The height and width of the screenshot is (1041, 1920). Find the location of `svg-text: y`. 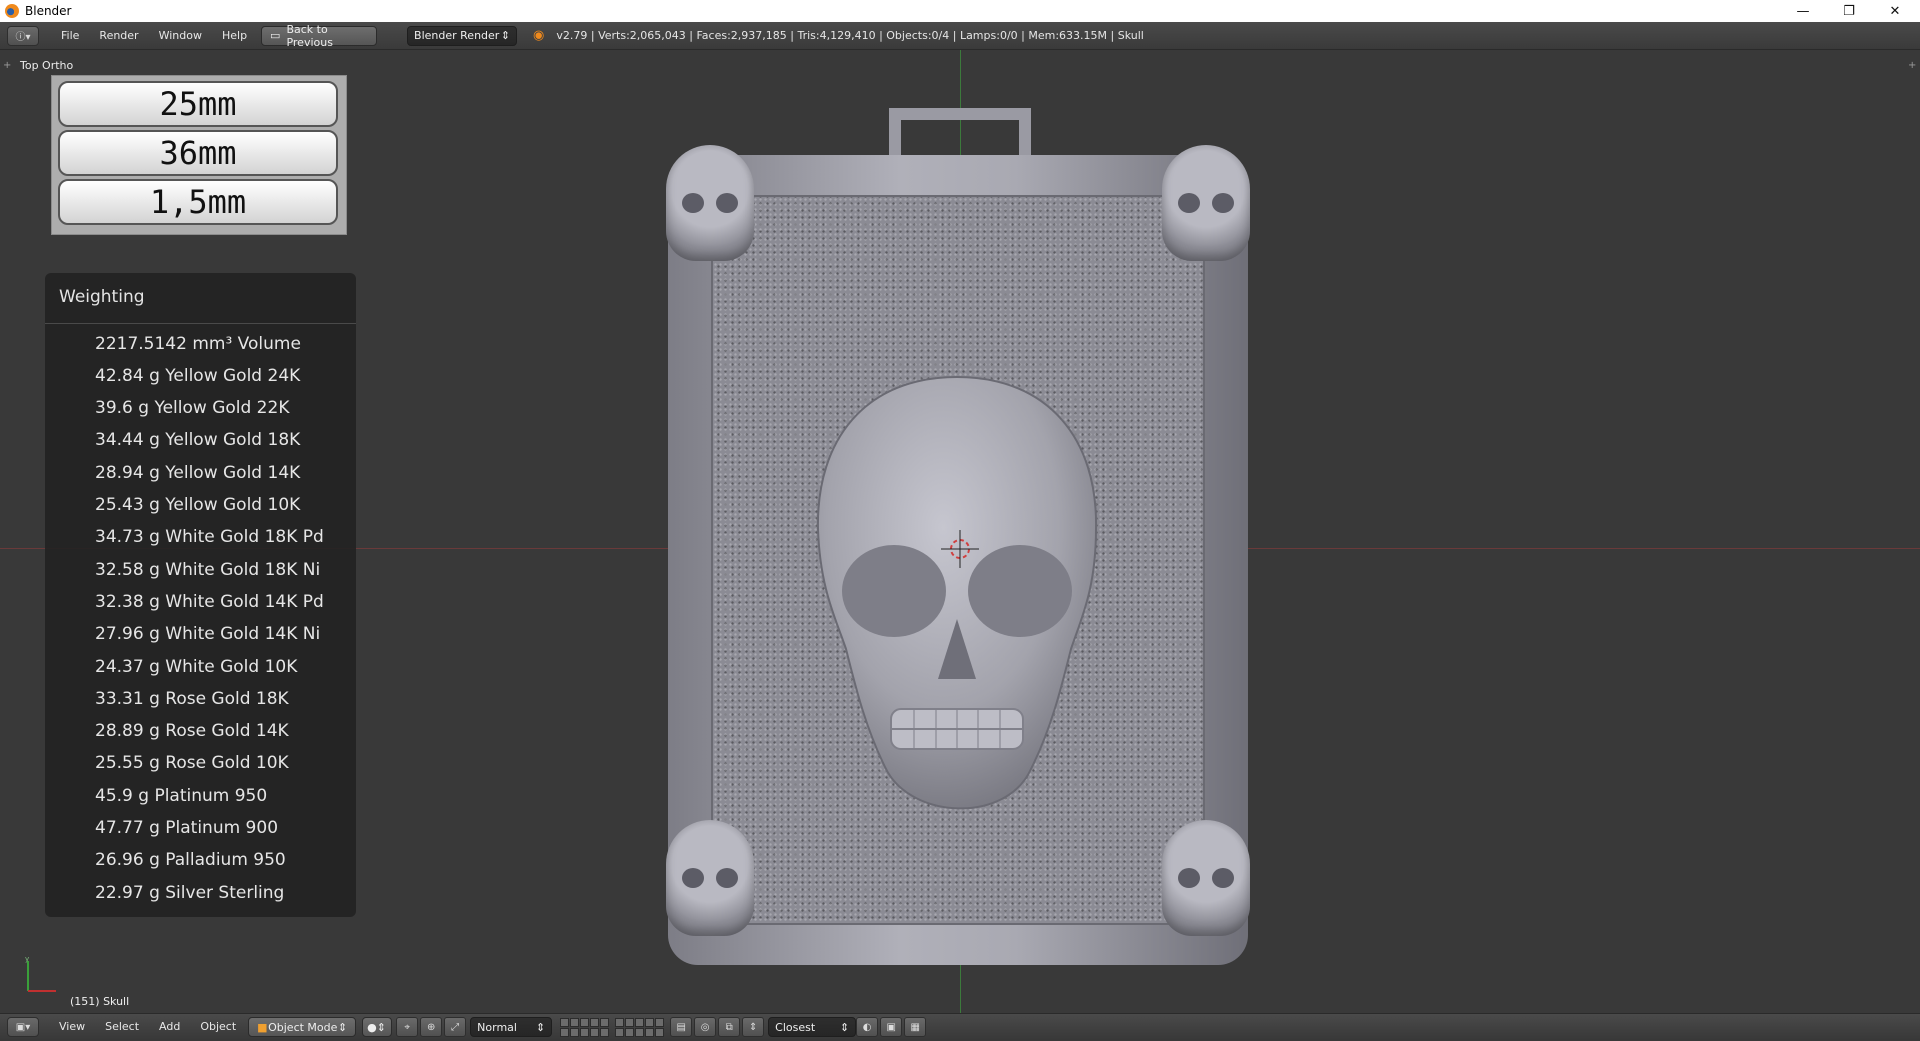

svg-text: y is located at coordinates (27, 959).